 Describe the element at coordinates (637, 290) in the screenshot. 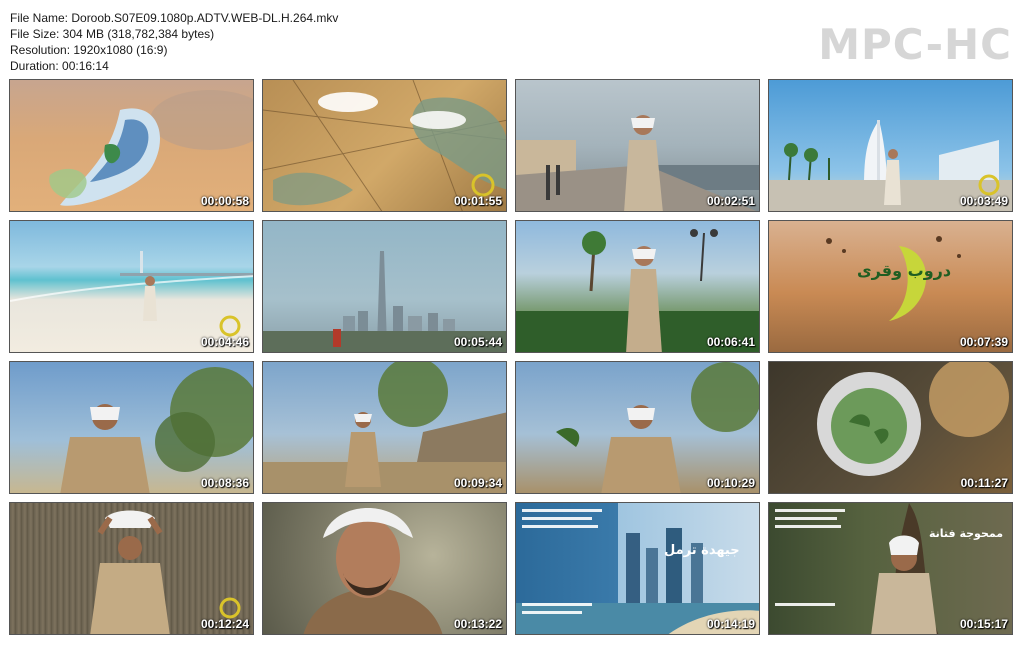

I see `park-scene` at that location.